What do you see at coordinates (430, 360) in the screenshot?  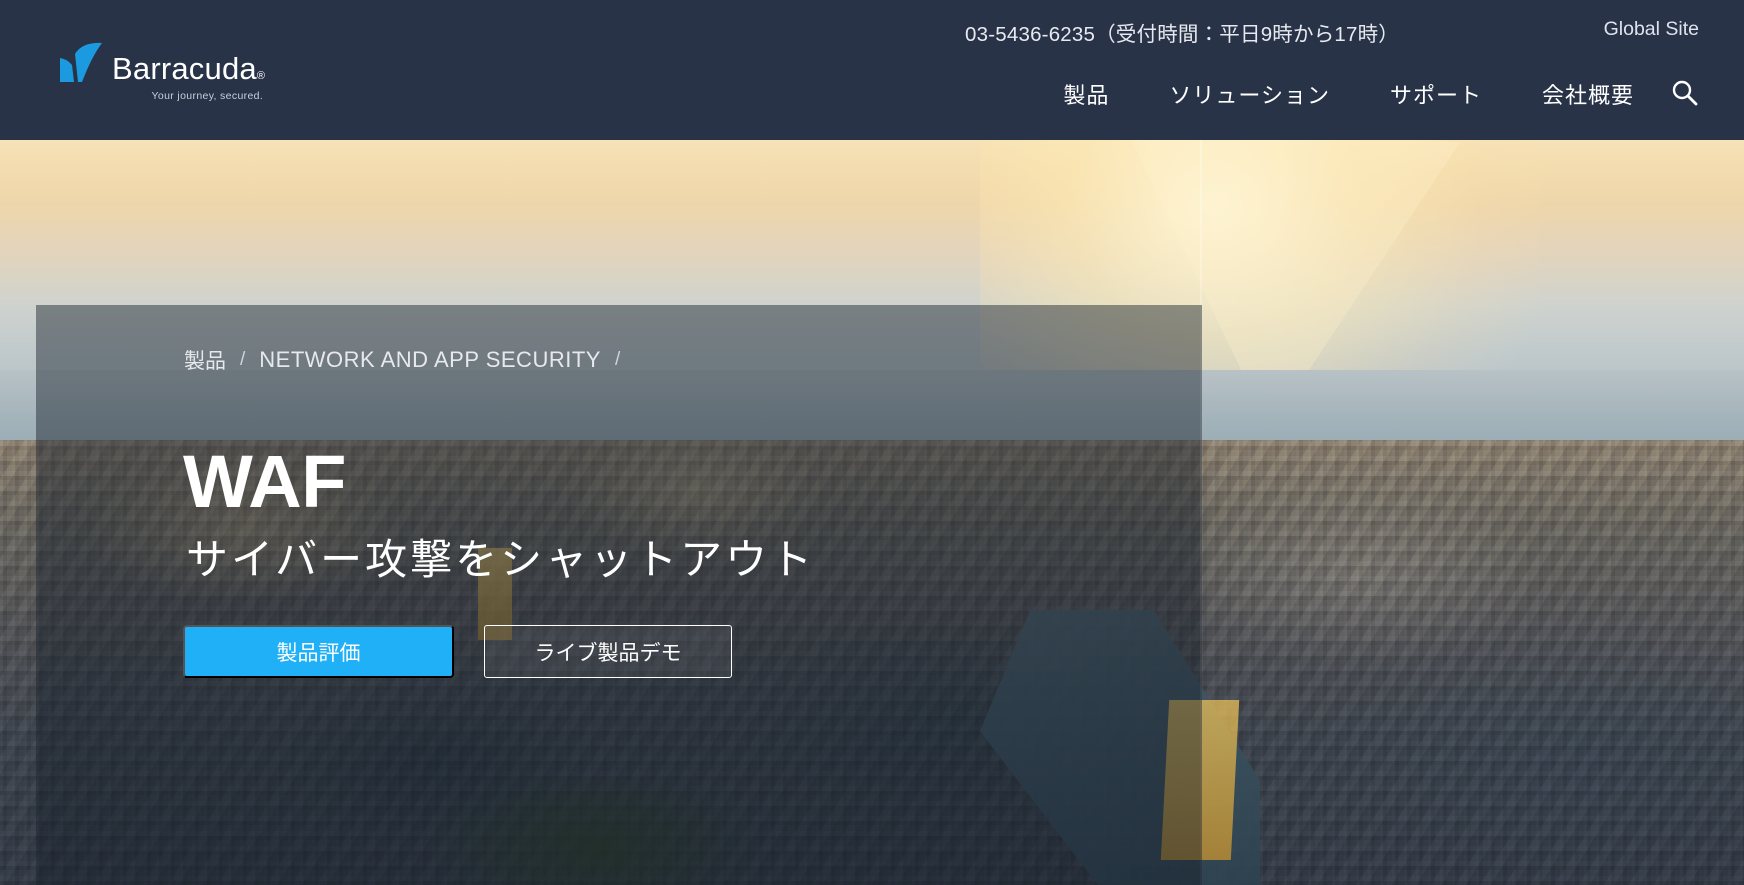 I see `breadcrumb-category: NETWORK AND APP SECURITY` at bounding box center [430, 360].